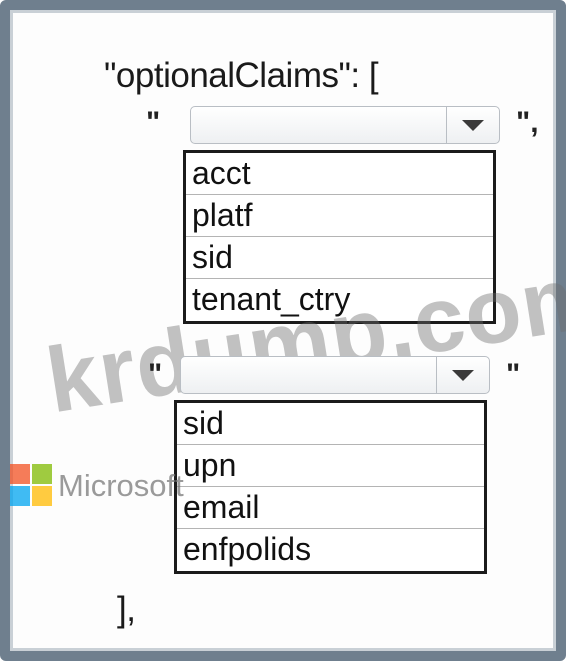 The width and height of the screenshot is (566, 661). What do you see at coordinates (126, 609) in the screenshot?
I see `closing-bracket: ],` at bounding box center [126, 609].